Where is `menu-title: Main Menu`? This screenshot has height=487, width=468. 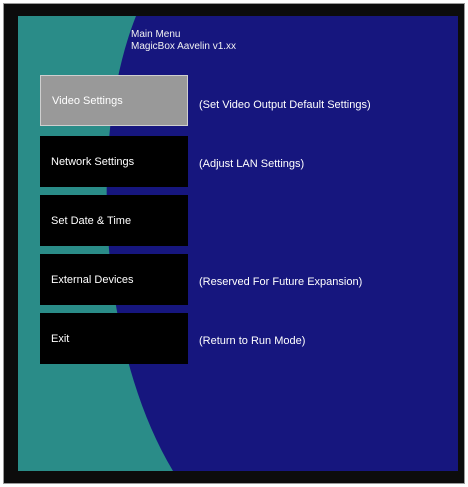 menu-title: Main Menu is located at coordinates (156, 34).